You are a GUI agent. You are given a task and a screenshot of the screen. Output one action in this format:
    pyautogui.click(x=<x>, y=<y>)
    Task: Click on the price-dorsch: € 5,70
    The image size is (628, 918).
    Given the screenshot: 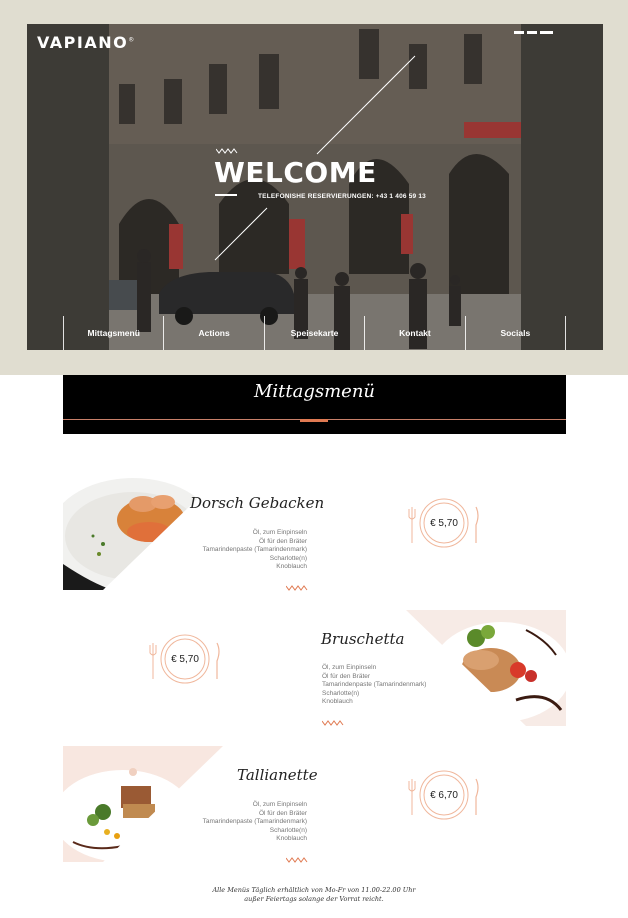 What is the action you would take?
    pyautogui.click(x=444, y=523)
    